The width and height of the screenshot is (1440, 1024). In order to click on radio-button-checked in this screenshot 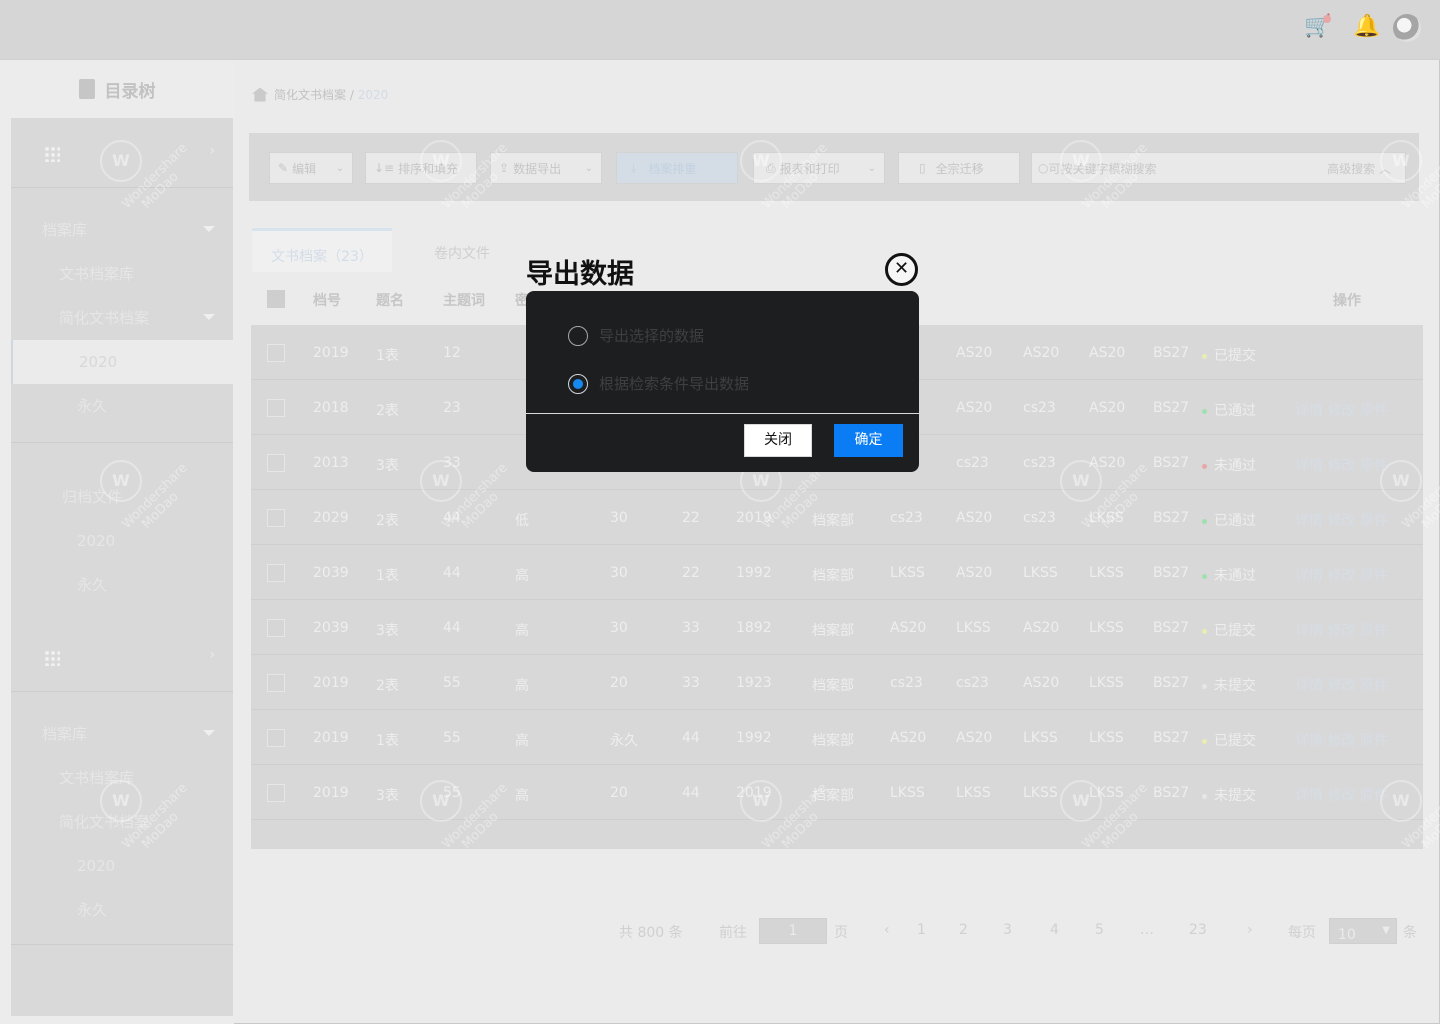, I will do `click(578, 383)`.